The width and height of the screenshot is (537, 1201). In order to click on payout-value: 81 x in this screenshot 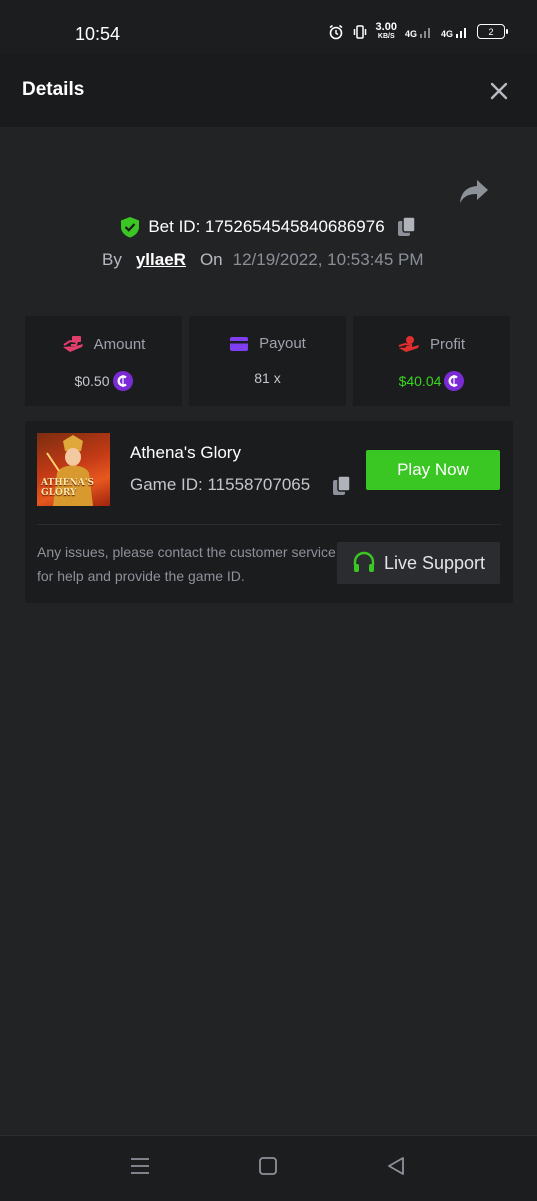, I will do `click(267, 378)`.